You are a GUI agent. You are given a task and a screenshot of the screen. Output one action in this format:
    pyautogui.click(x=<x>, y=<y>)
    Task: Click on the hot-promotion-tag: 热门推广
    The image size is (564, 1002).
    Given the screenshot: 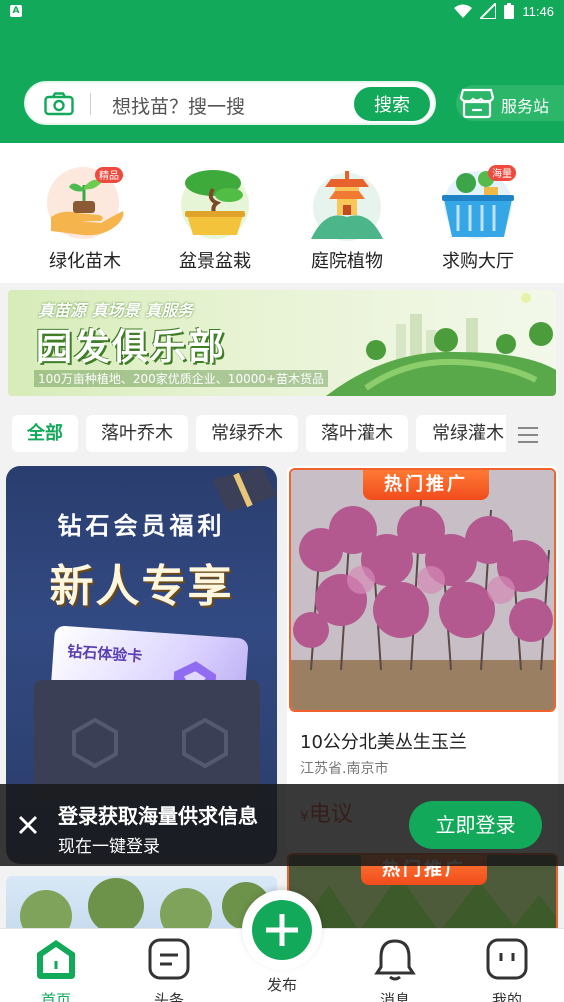 What is the action you would take?
    pyautogui.click(x=426, y=485)
    